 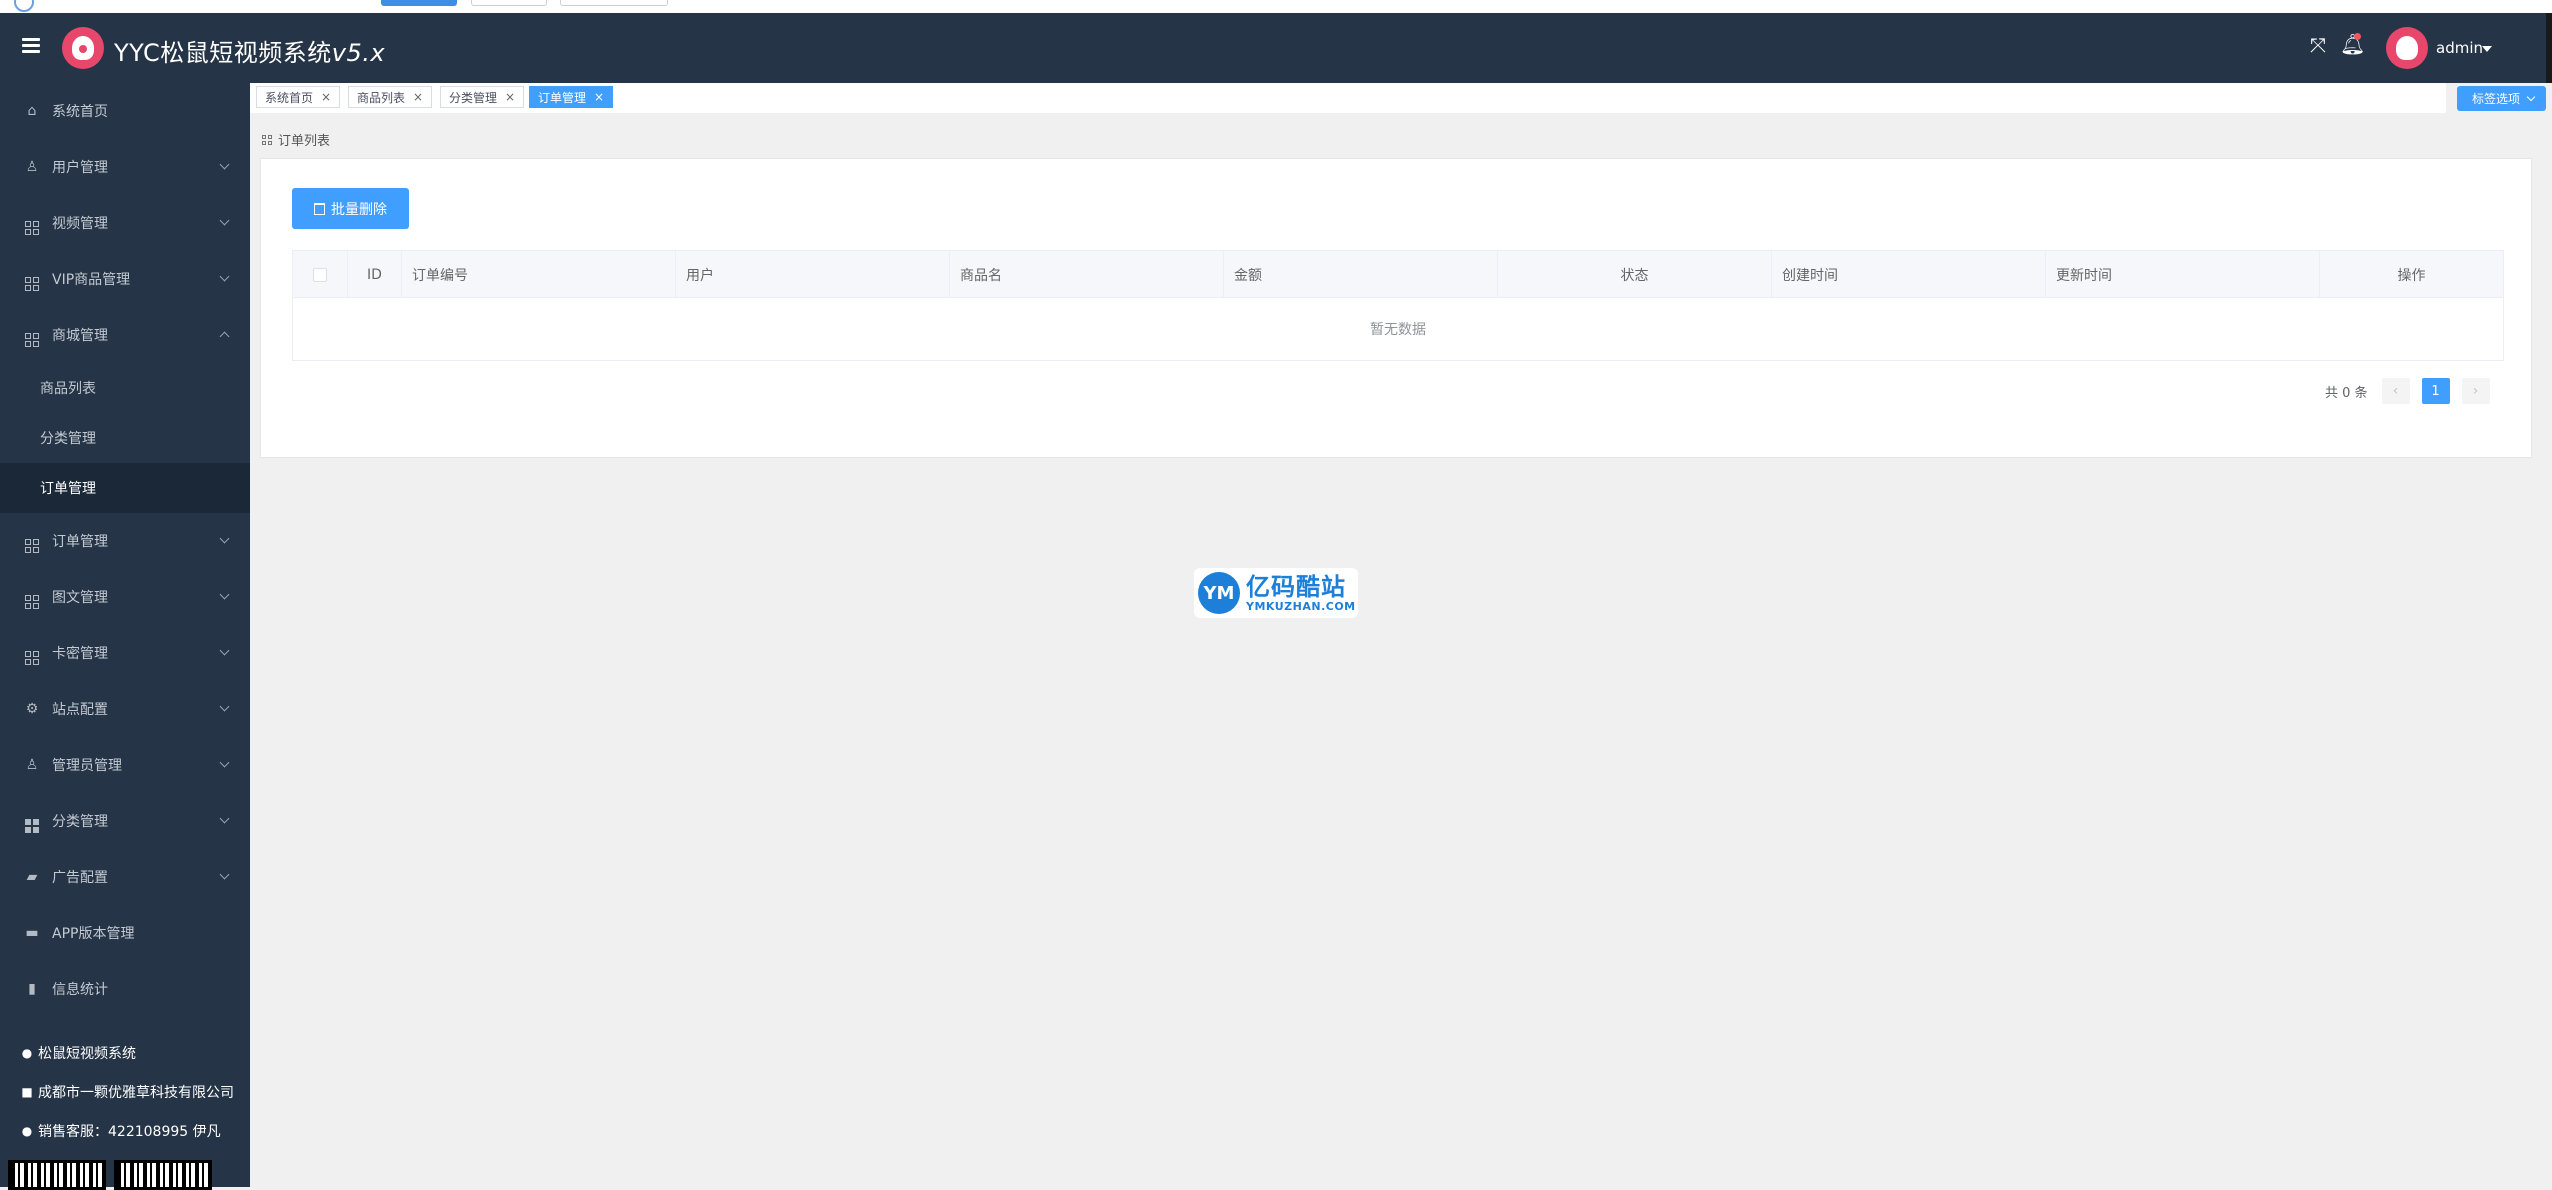 I want to click on sidebar-item-label: APP版本管理, so click(x=93, y=934).